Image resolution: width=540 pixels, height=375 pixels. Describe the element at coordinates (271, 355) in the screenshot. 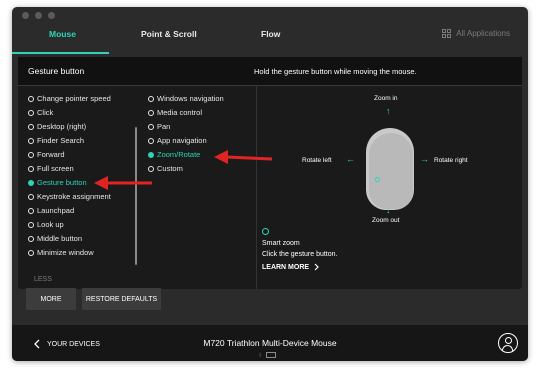

I see `battery-icon` at that location.